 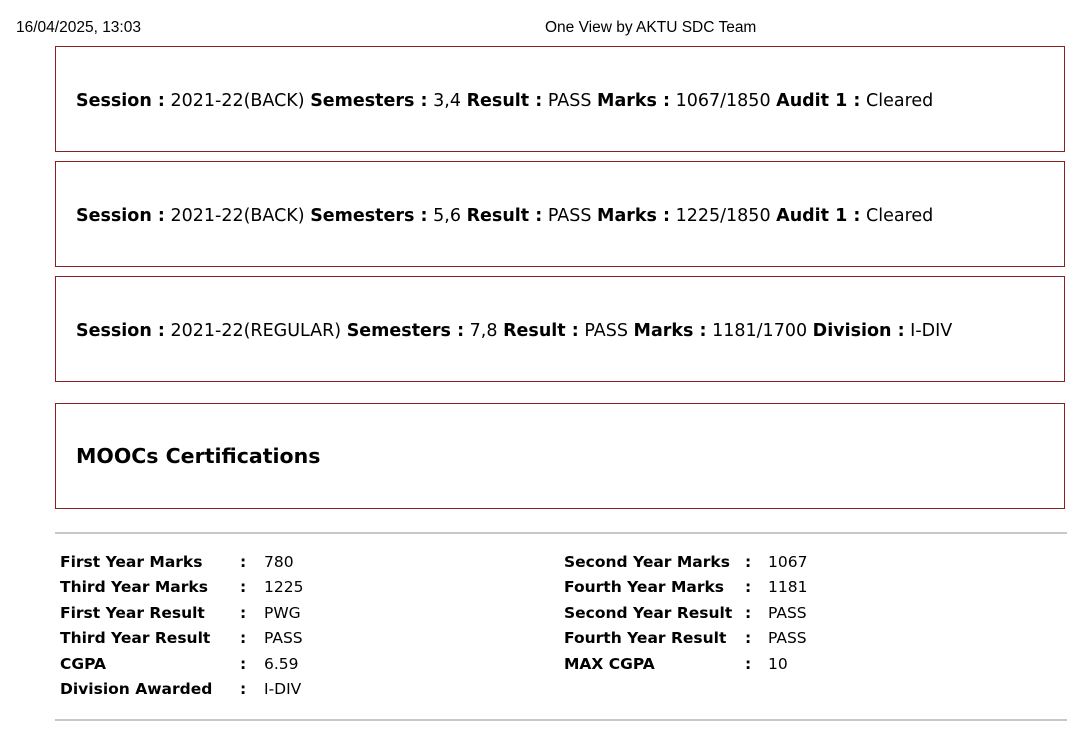 What do you see at coordinates (131, 562) in the screenshot?
I see `summary-label: First Year Marks` at bounding box center [131, 562].